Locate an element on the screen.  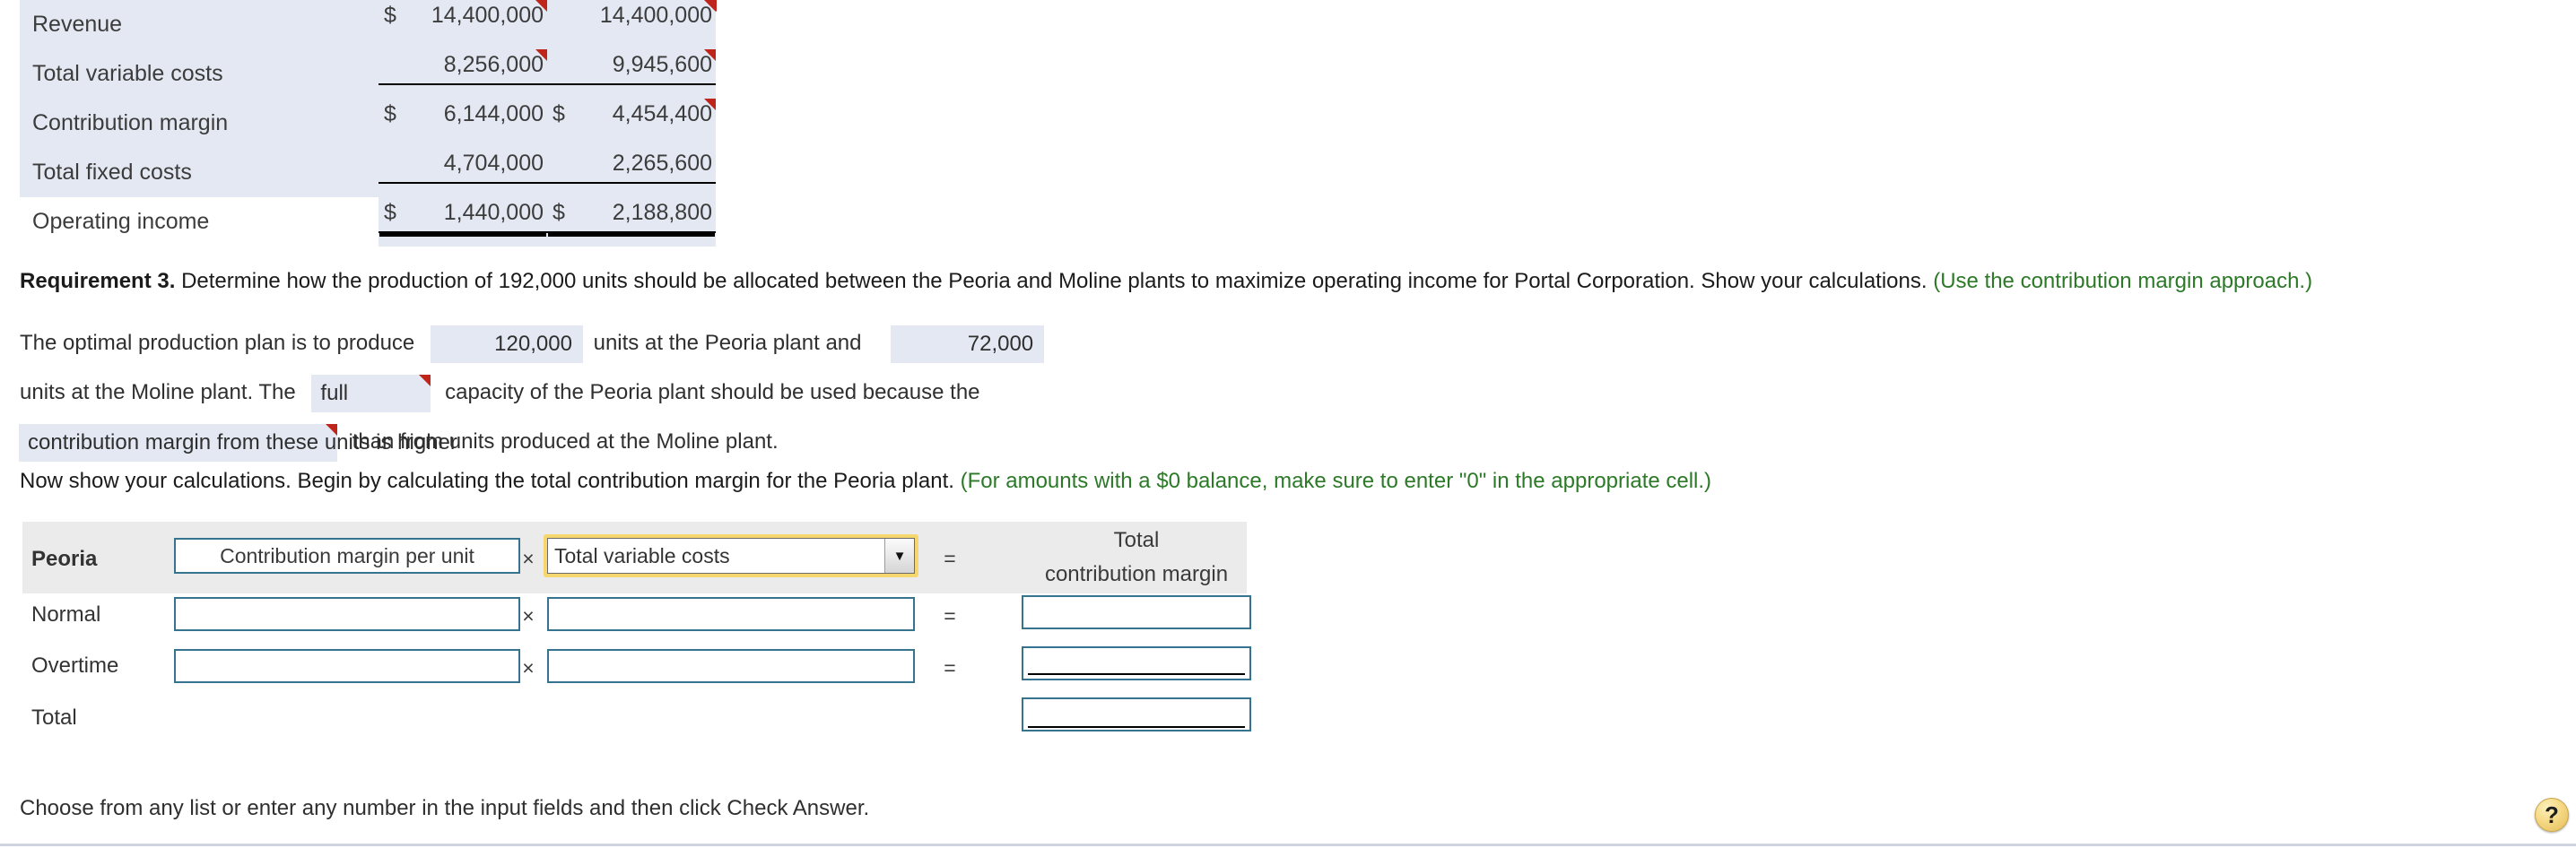
cell-value: 9,945,600 is located at coordinates (662, 65).